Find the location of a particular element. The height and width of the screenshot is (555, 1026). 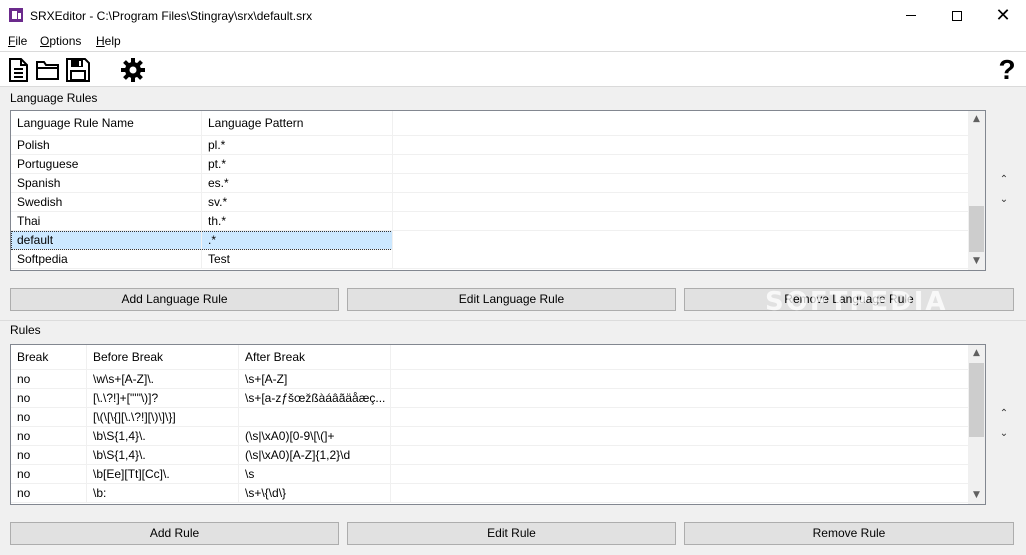

settings-gear-icon is located at coordinates (133, 70).